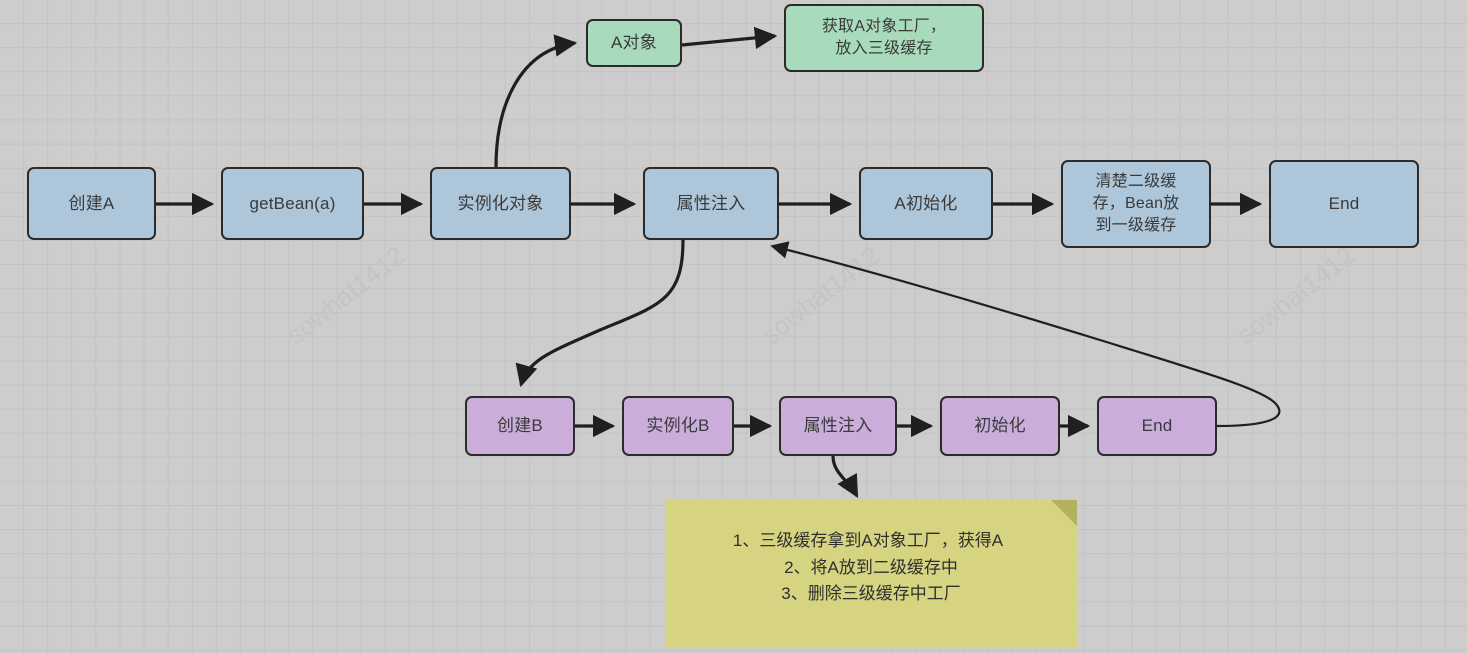  I want to click on node-create-b-label: 创建B, so click(520, 426).